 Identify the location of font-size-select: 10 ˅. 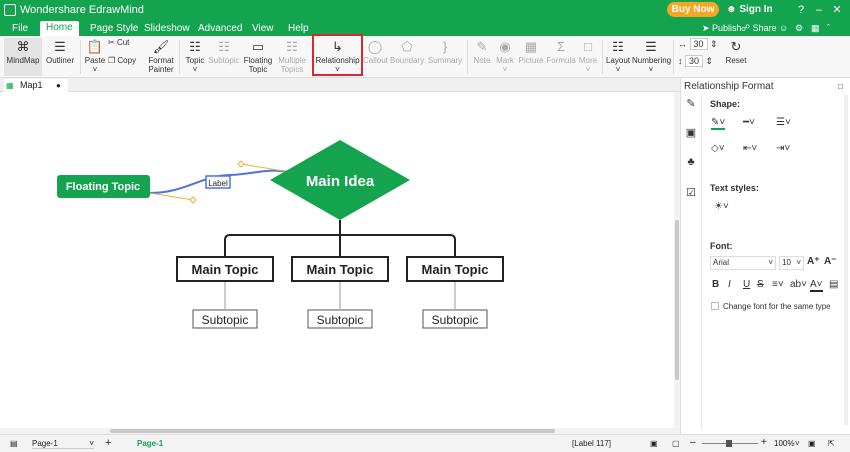
(791, 263).